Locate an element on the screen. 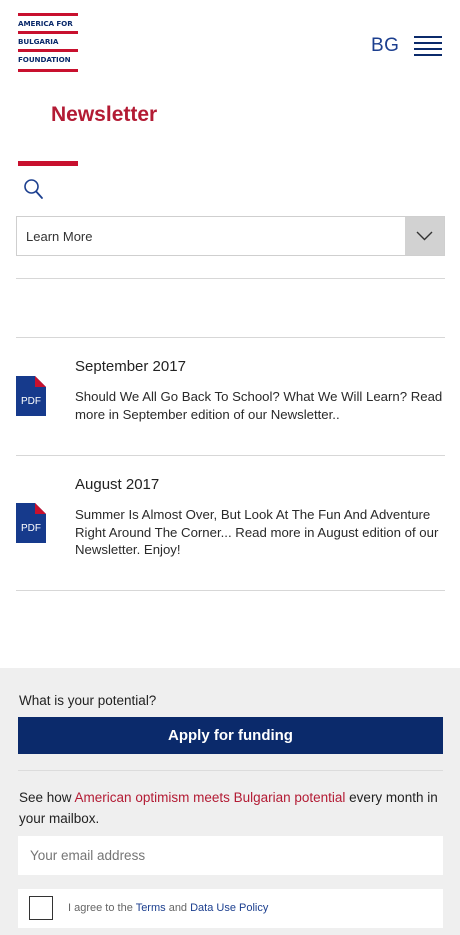 The width and height of the screenshot is (460, 935). footer-divider is located at coordinates (230, 770).